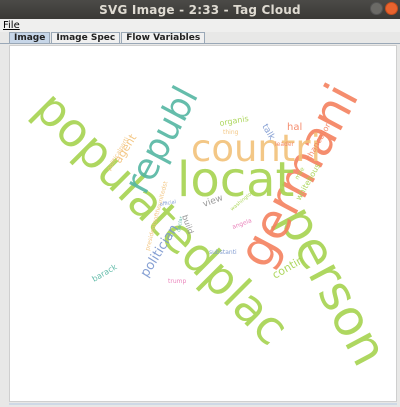  Describe the element at coordinates (285, 144) in the screenshot. I see `word-leader: leader` at that location.